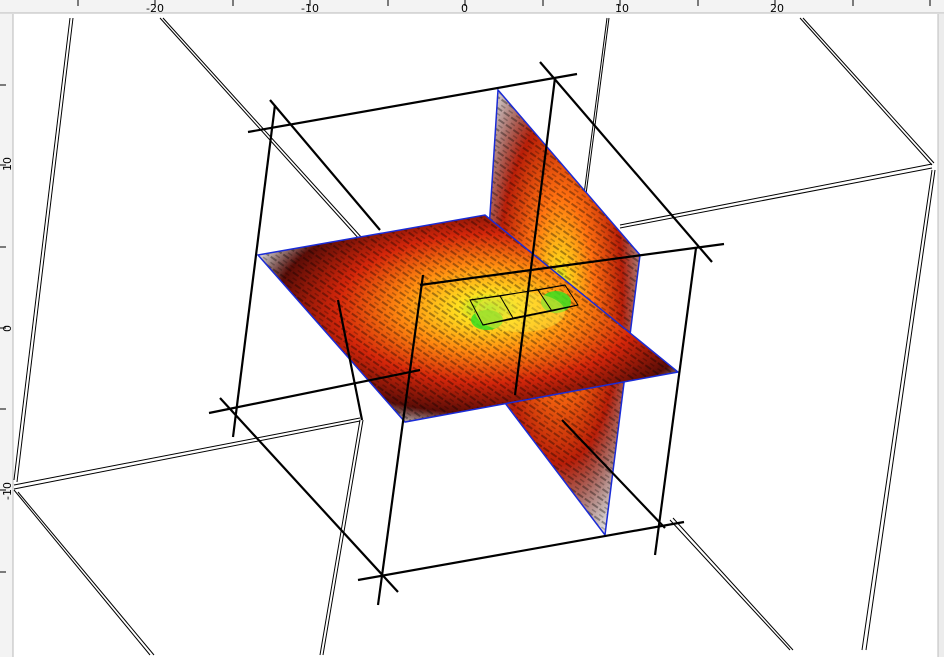 The width and height of the screenshot is (944, 657). What do you see at coordinates (472, 6) in the screenshot?
I see `ruler-top` at bounding box center [472, 6].